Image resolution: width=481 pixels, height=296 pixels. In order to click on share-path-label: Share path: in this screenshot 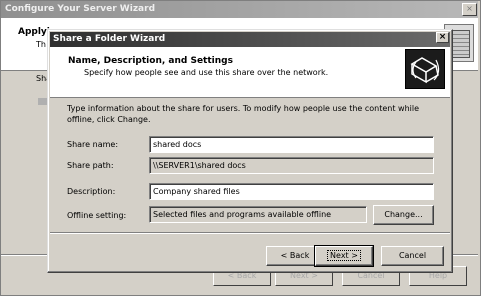, I will do `click(90, 165)`.